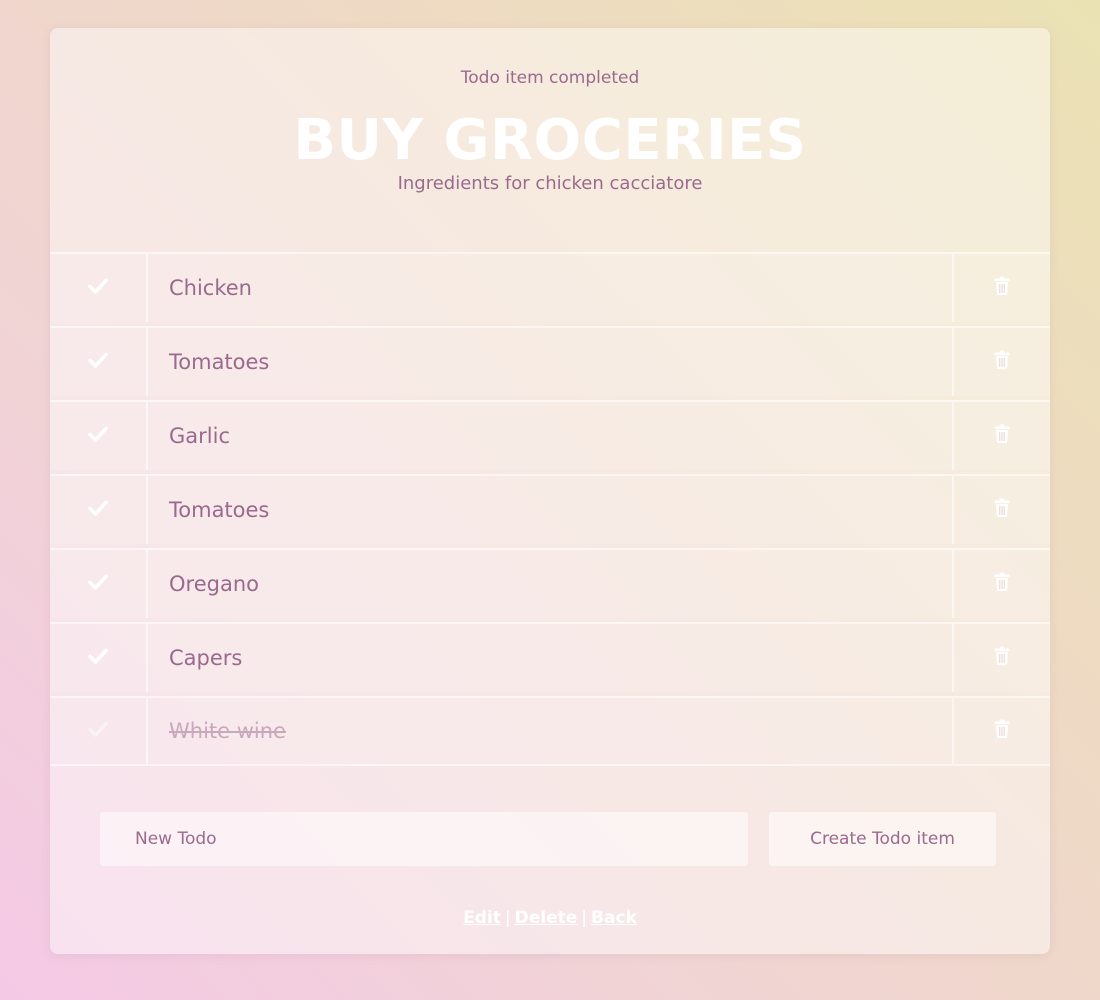 The height and width of the screenshot is (1000, 1100). I want to click on todo-item-label: Chicken, so click(210, 288).